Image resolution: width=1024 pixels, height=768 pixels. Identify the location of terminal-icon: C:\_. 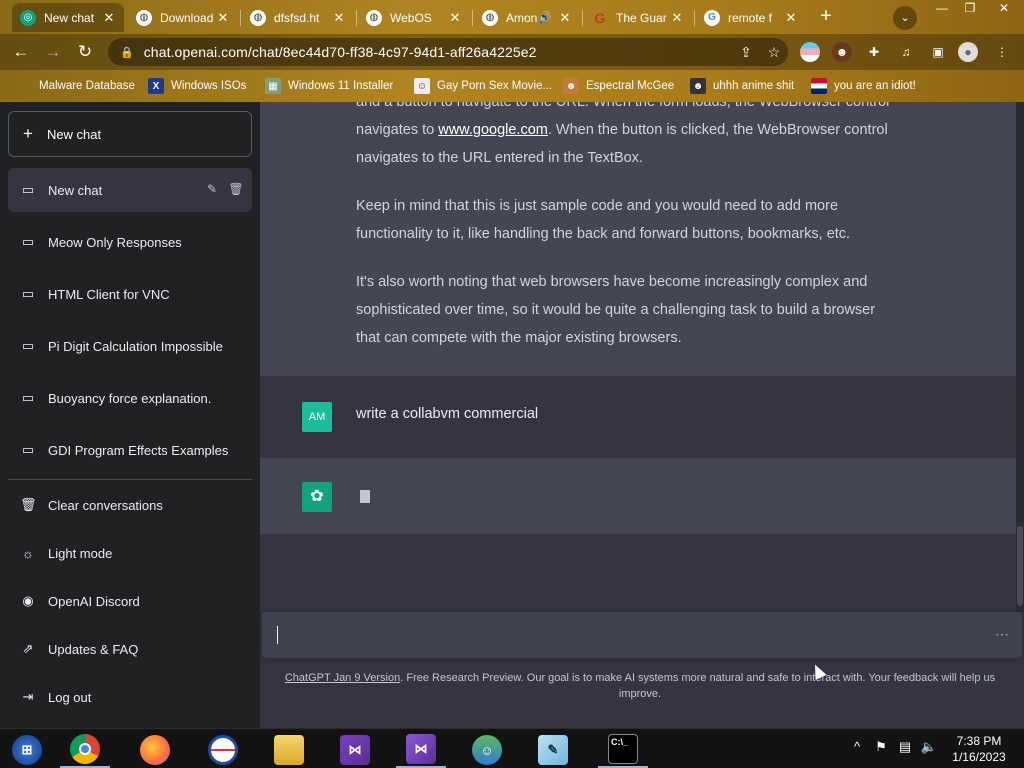
(623, 749).